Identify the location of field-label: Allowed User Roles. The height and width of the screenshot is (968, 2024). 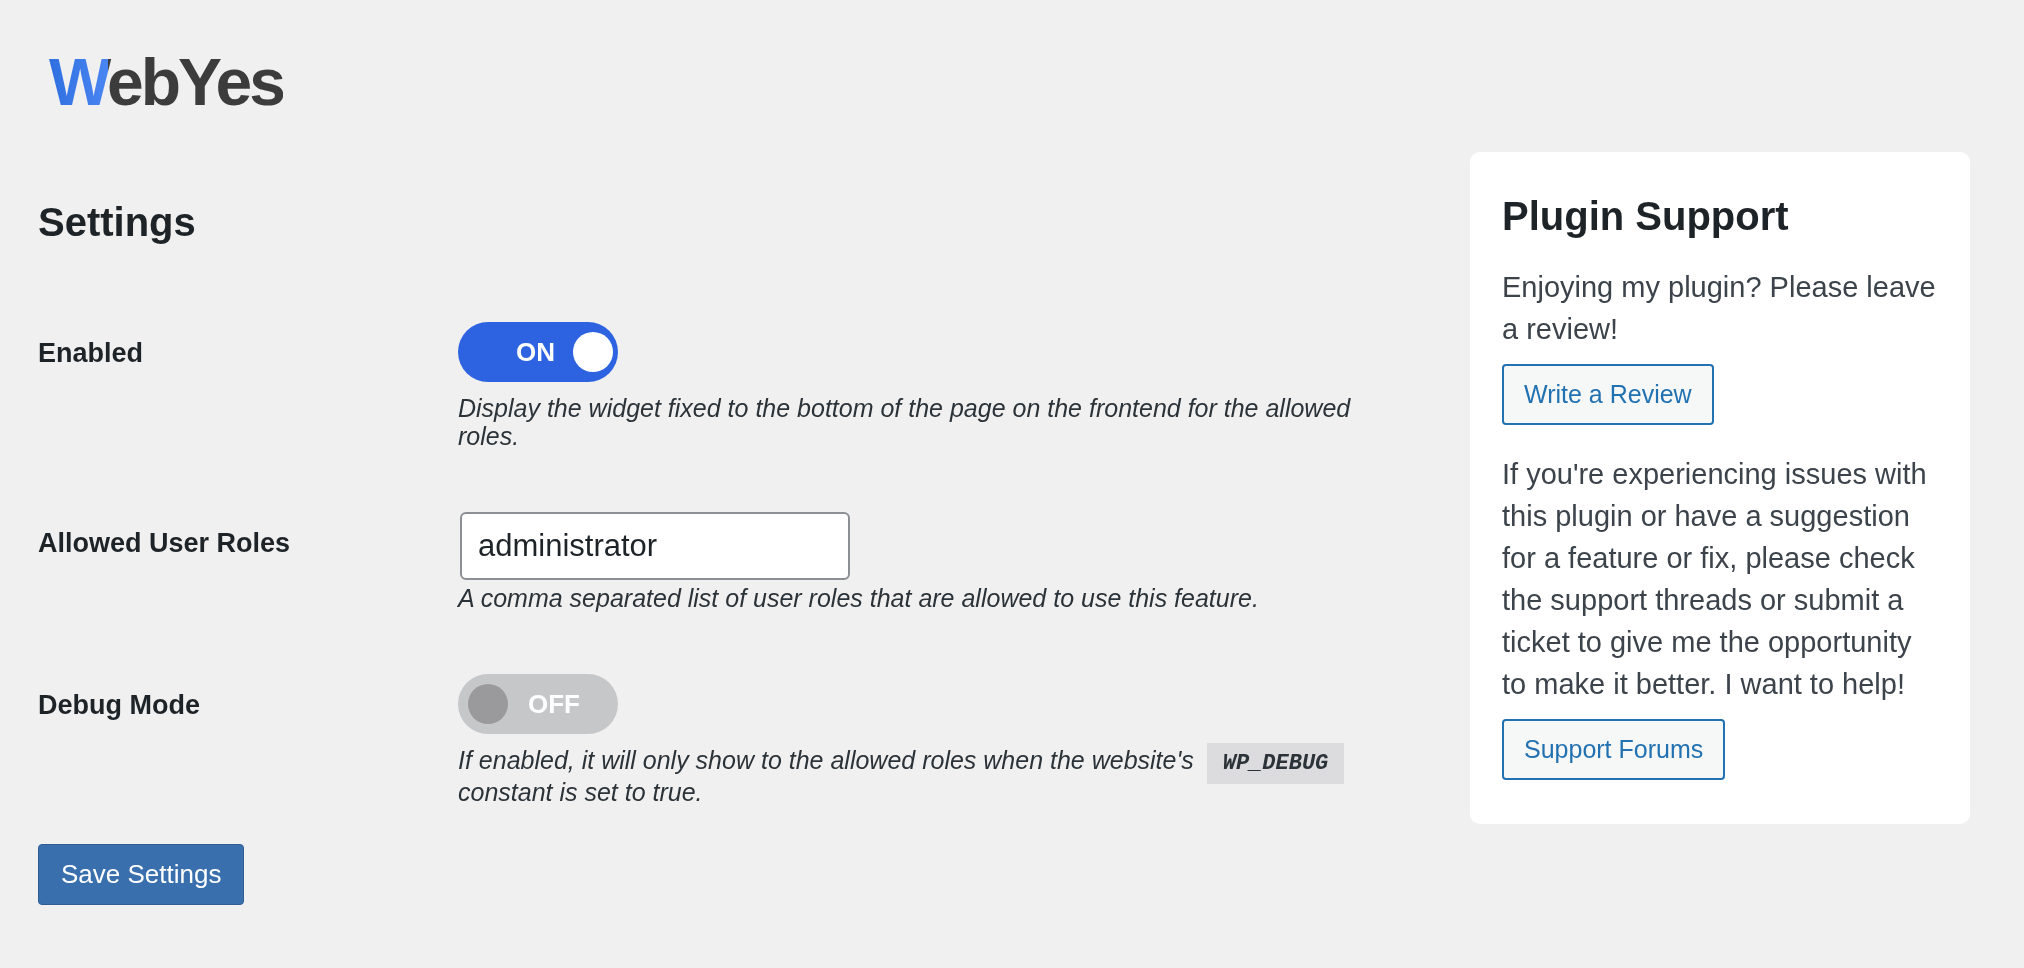
(165, 543).